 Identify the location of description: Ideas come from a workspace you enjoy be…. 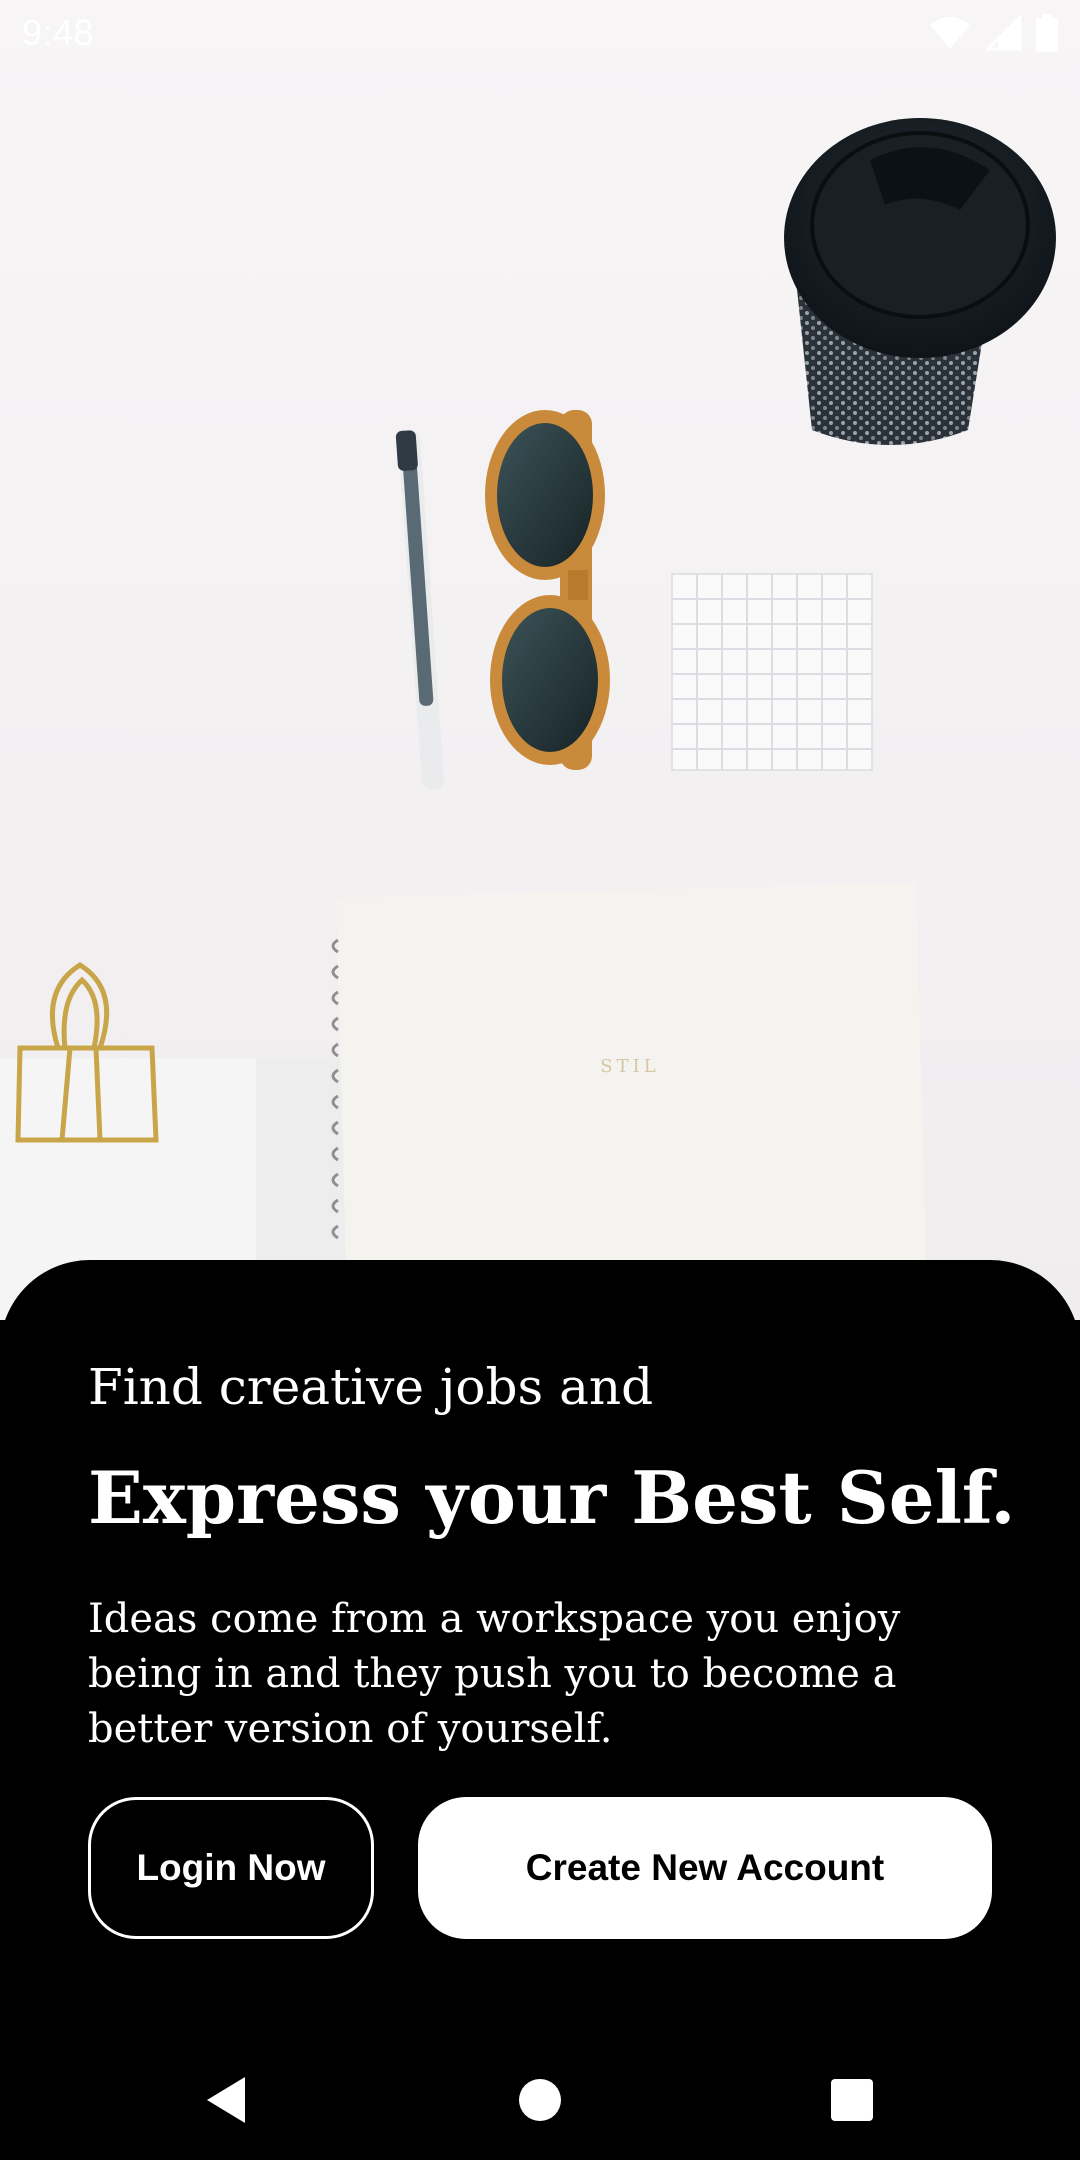
(494, 1674).